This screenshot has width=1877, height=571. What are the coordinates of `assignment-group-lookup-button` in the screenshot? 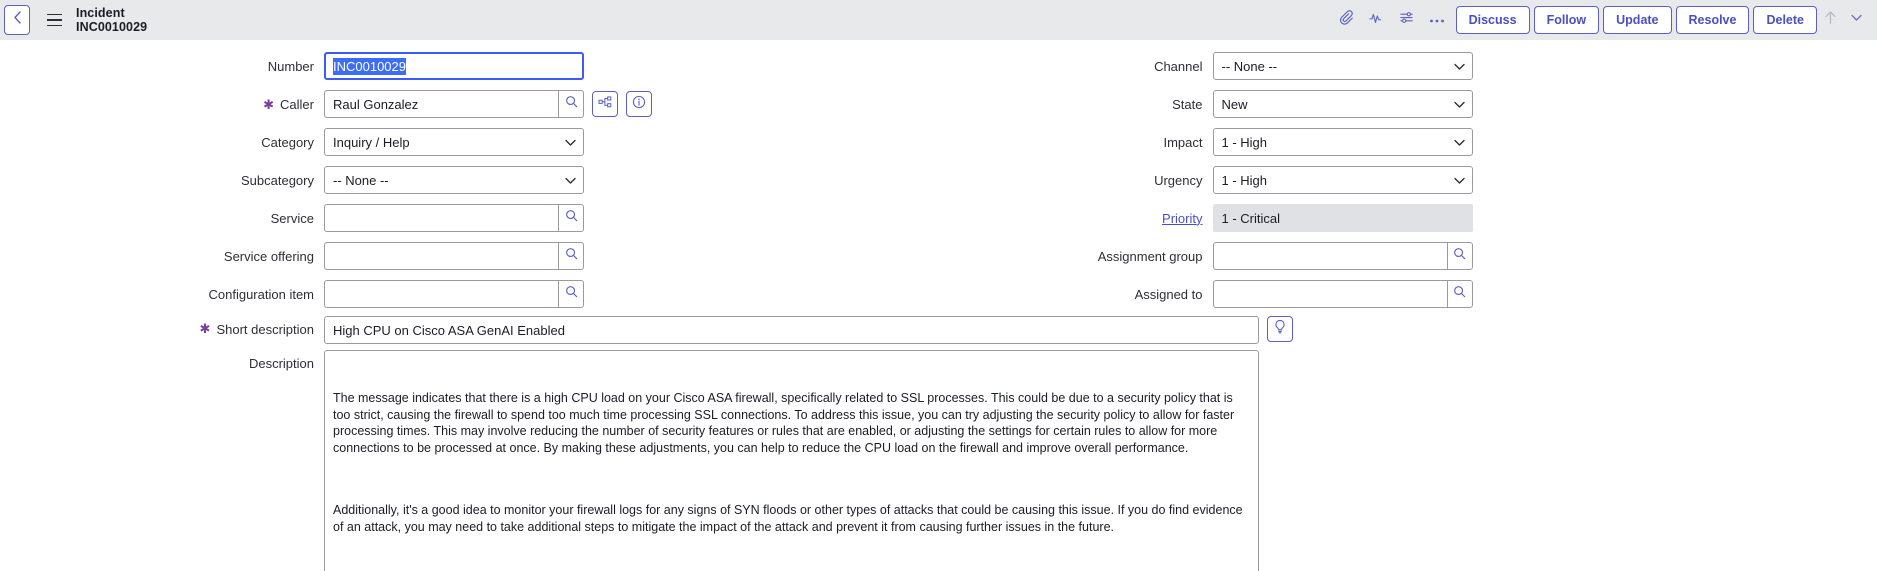 It's located at (1459, 256).